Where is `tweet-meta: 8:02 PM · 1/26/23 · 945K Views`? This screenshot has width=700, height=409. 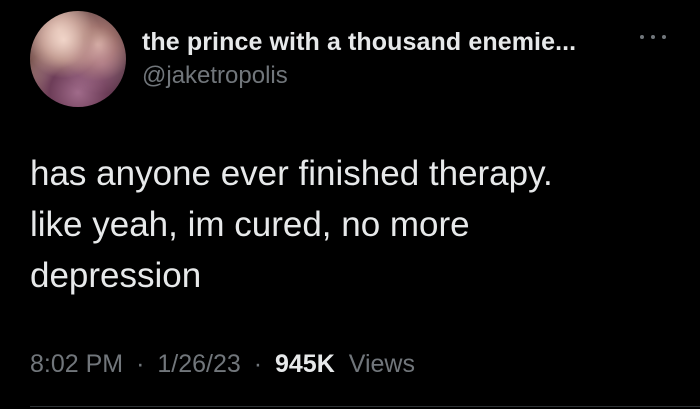
tweet-meta: 8:02 PM · 1/26/23 · 945K Views is located at coordinates (222, 364).